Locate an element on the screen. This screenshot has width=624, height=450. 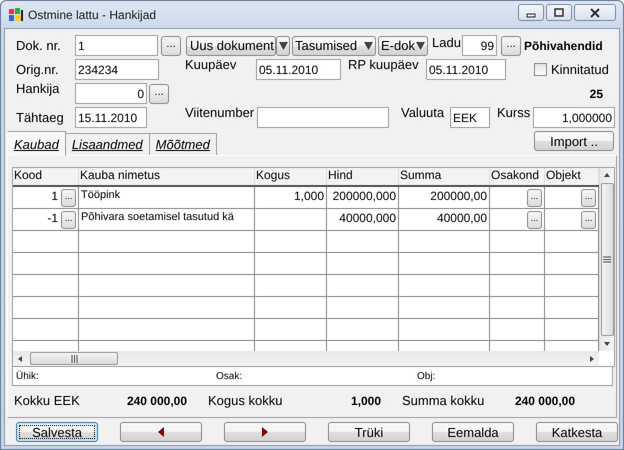
field-label: Tähtaeg is located at coordinates (40, 117).